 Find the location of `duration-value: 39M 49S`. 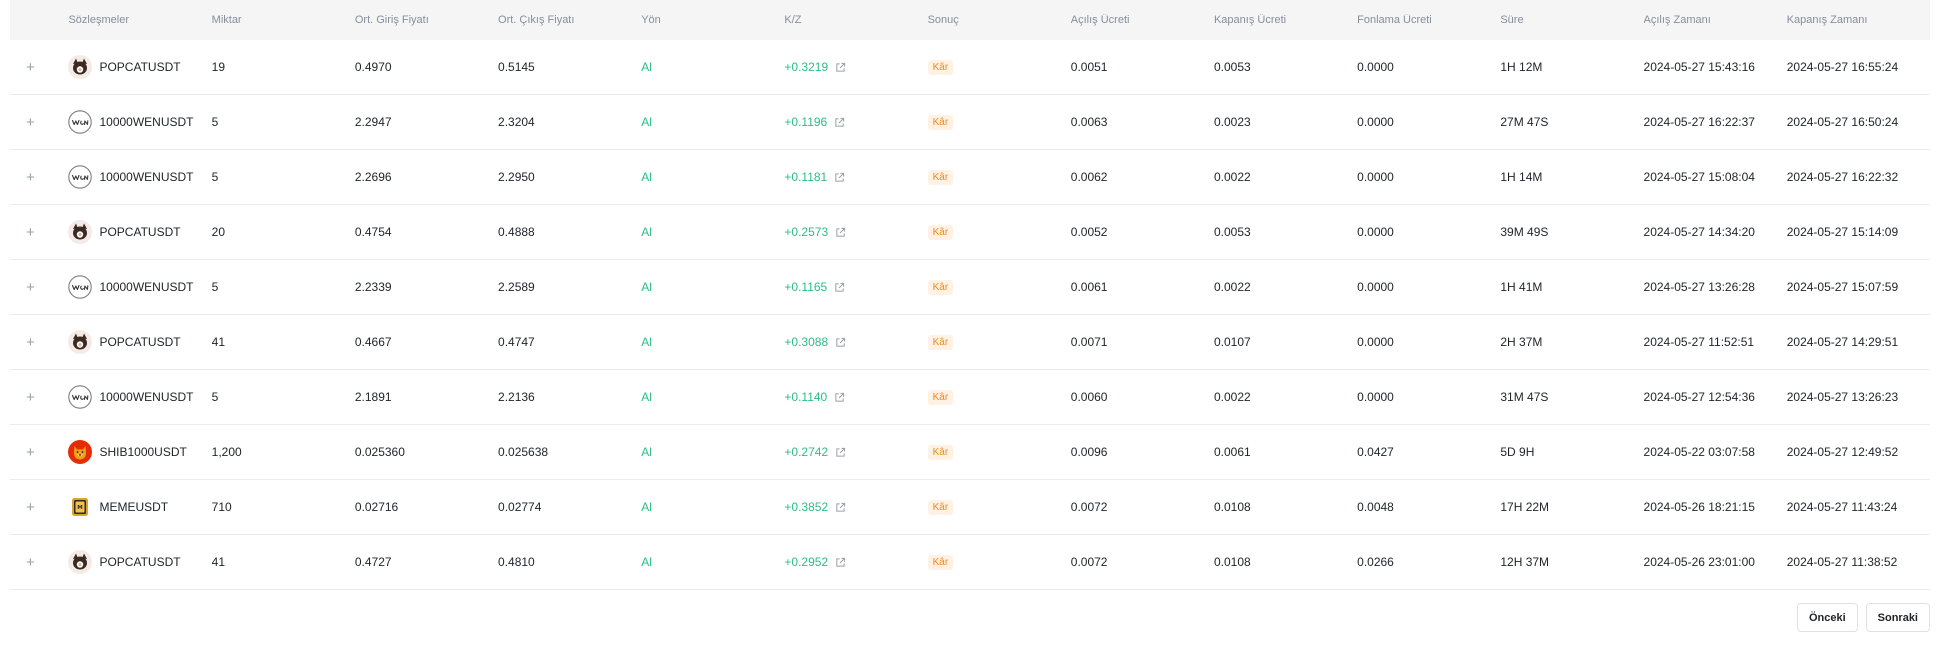

duration-value: 39M 49S is located at coordinates (1524, 232).